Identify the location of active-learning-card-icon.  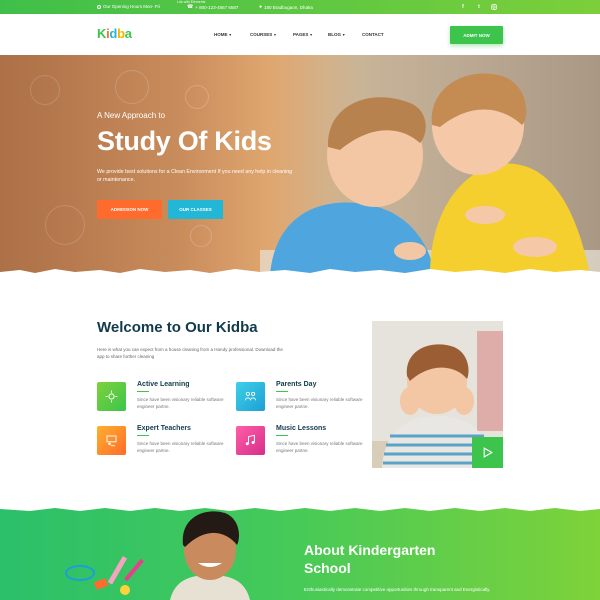
(111, 396).